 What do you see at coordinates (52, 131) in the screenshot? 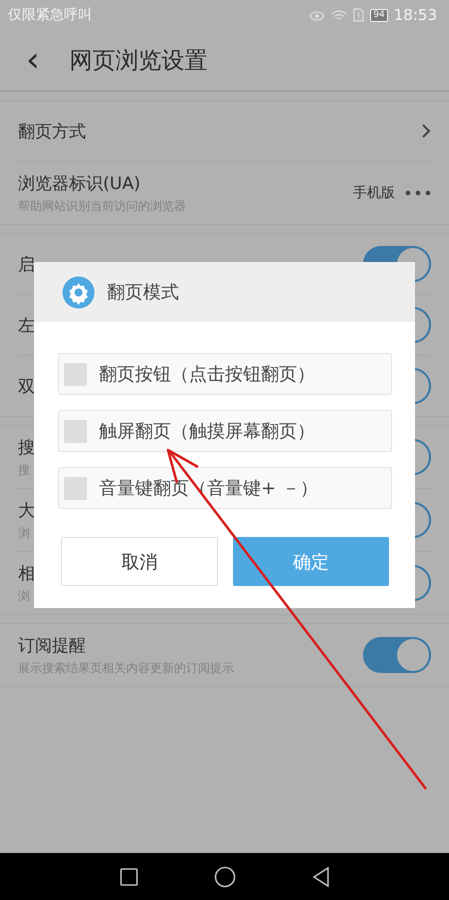
I see `setting-title: 翻页方式` at bounding box center [52, 131].